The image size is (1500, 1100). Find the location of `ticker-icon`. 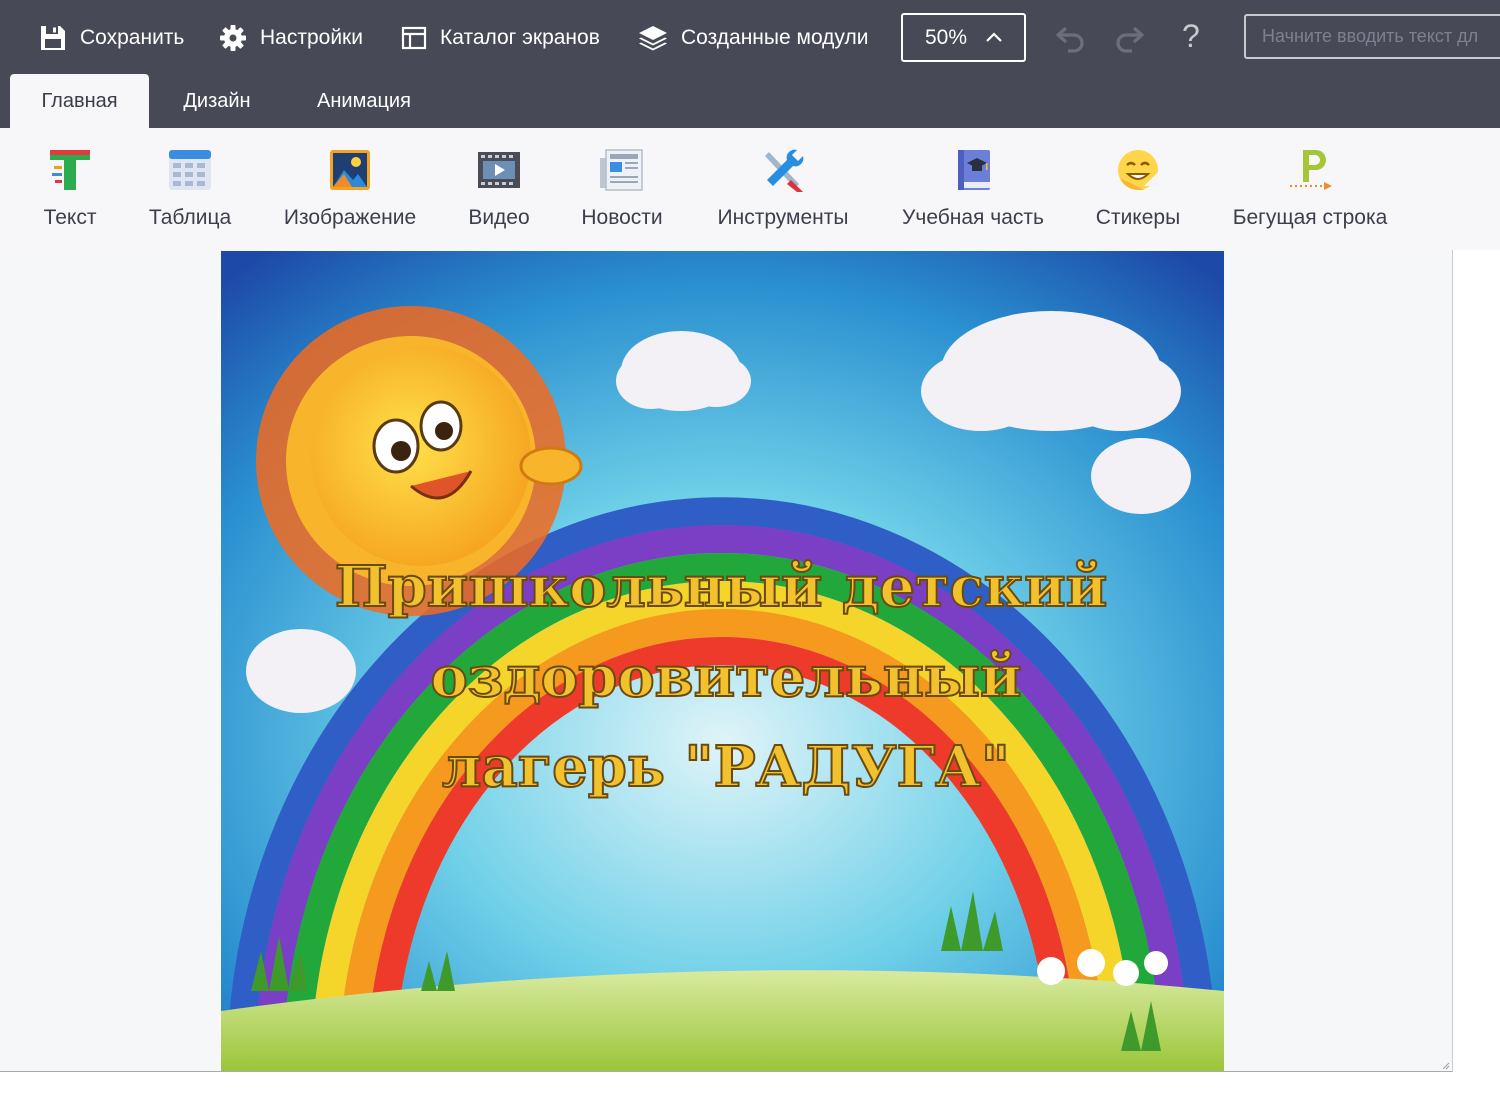

ticker-icon is located at coordinates (1311, 170).